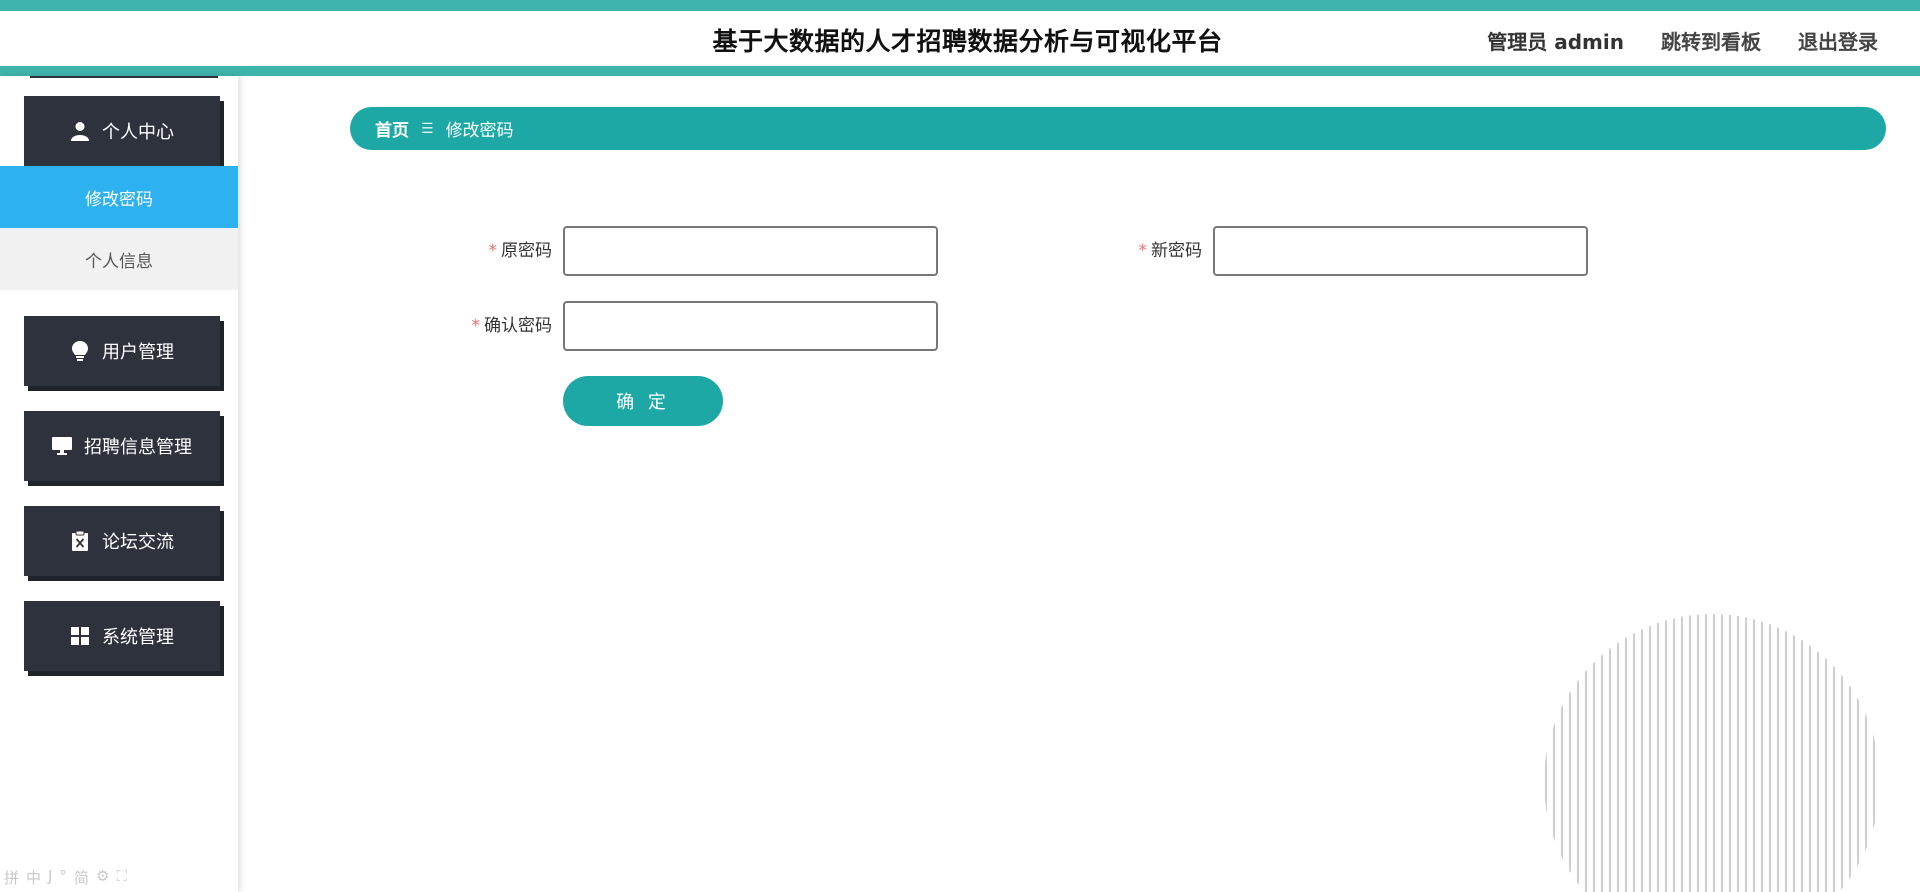 The image size is (1920, 892). What do you see at coordinates (1710, 753) in the screenshot?
I see `striped-circle-decoration` at bounding box center [1710, 753].